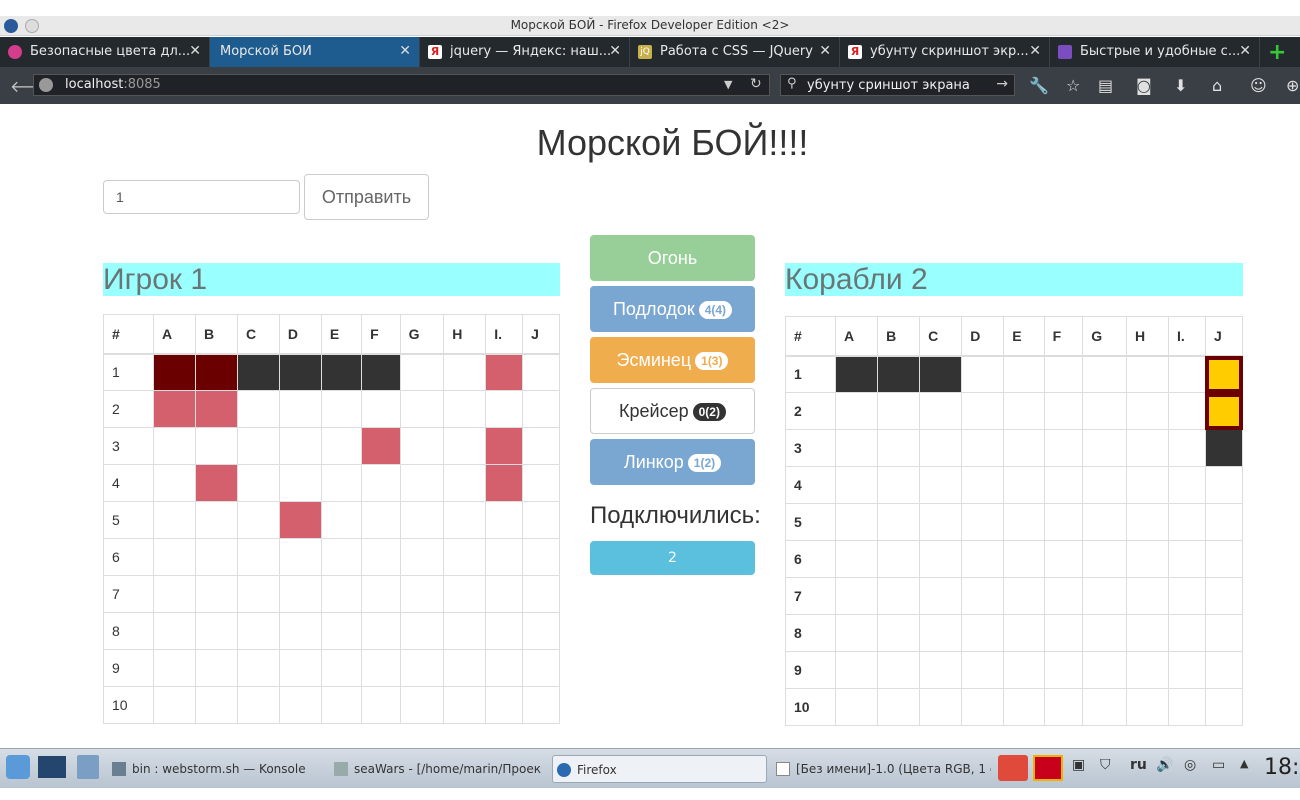  I want to click on ship-button-2: Эсминец 1(3), so click(672, 360).